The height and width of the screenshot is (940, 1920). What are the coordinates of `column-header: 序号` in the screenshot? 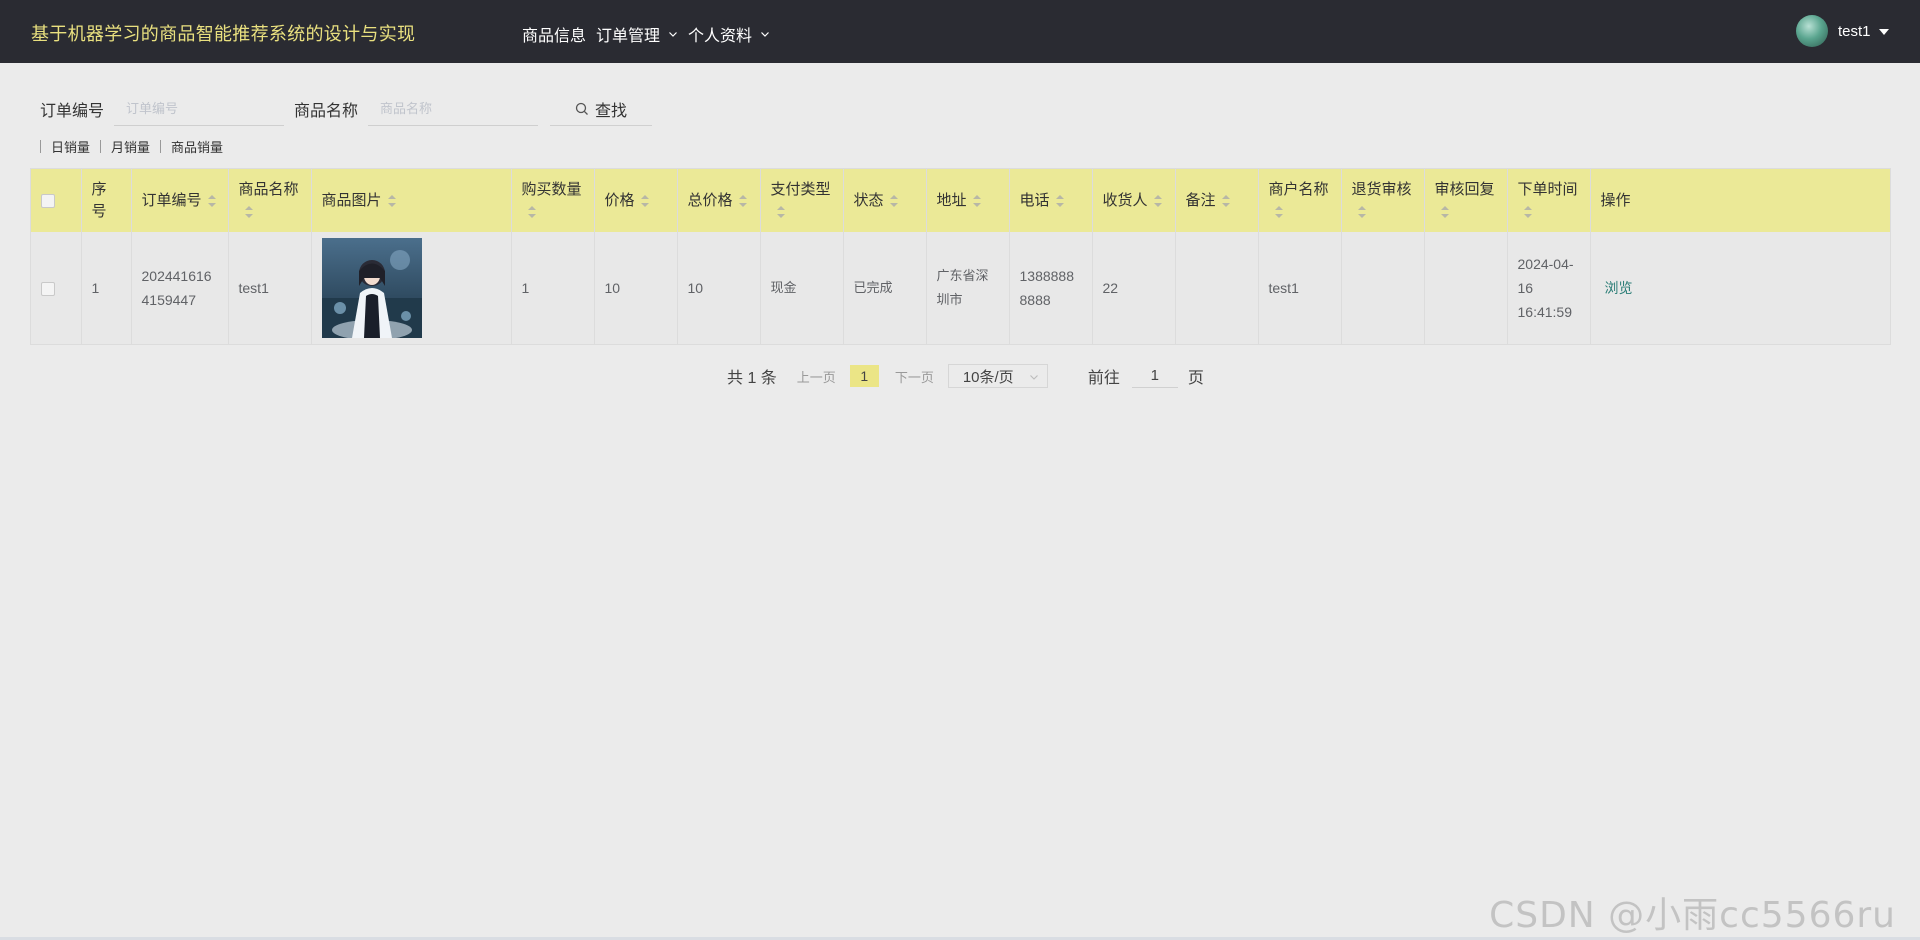 It's located at (106, 200).